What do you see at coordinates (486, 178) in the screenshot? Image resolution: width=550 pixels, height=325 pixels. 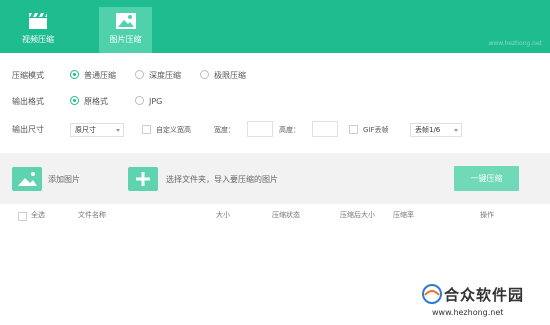 I see `one-click-compress-button: 一键压缩` at bounding box center [486, 178].